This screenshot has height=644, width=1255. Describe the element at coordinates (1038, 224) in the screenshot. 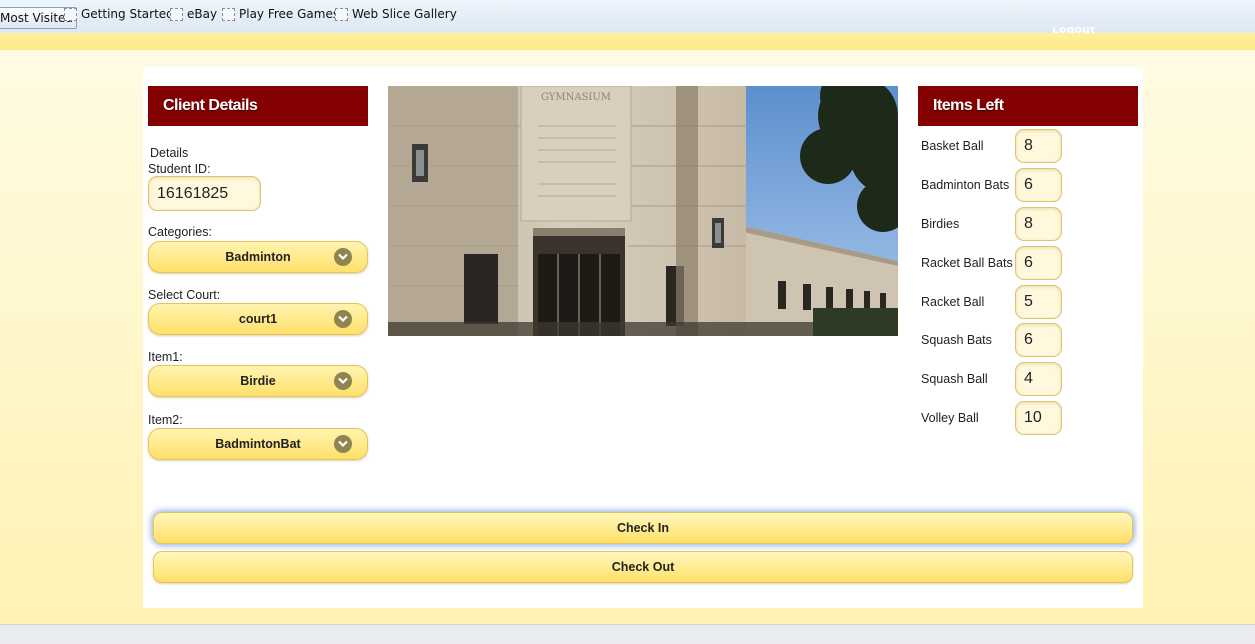

I see `count-birdies: 8` at that location.